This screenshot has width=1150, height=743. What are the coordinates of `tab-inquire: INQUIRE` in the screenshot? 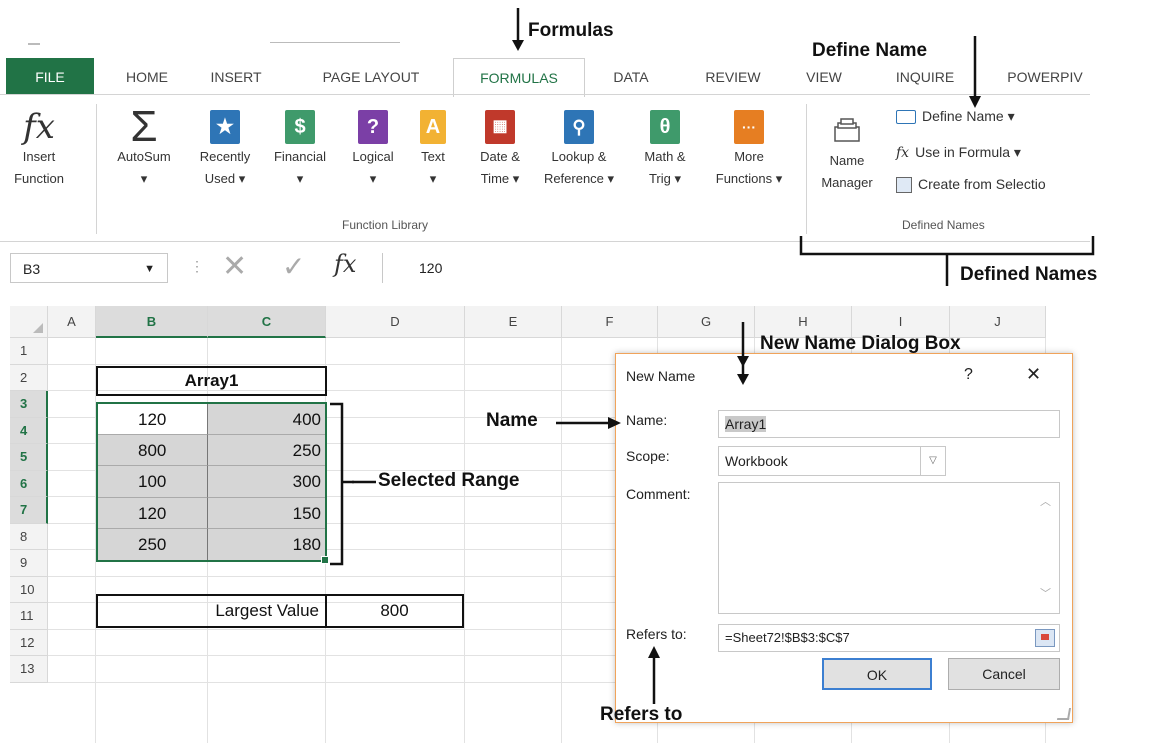 It's located at (925, 76).